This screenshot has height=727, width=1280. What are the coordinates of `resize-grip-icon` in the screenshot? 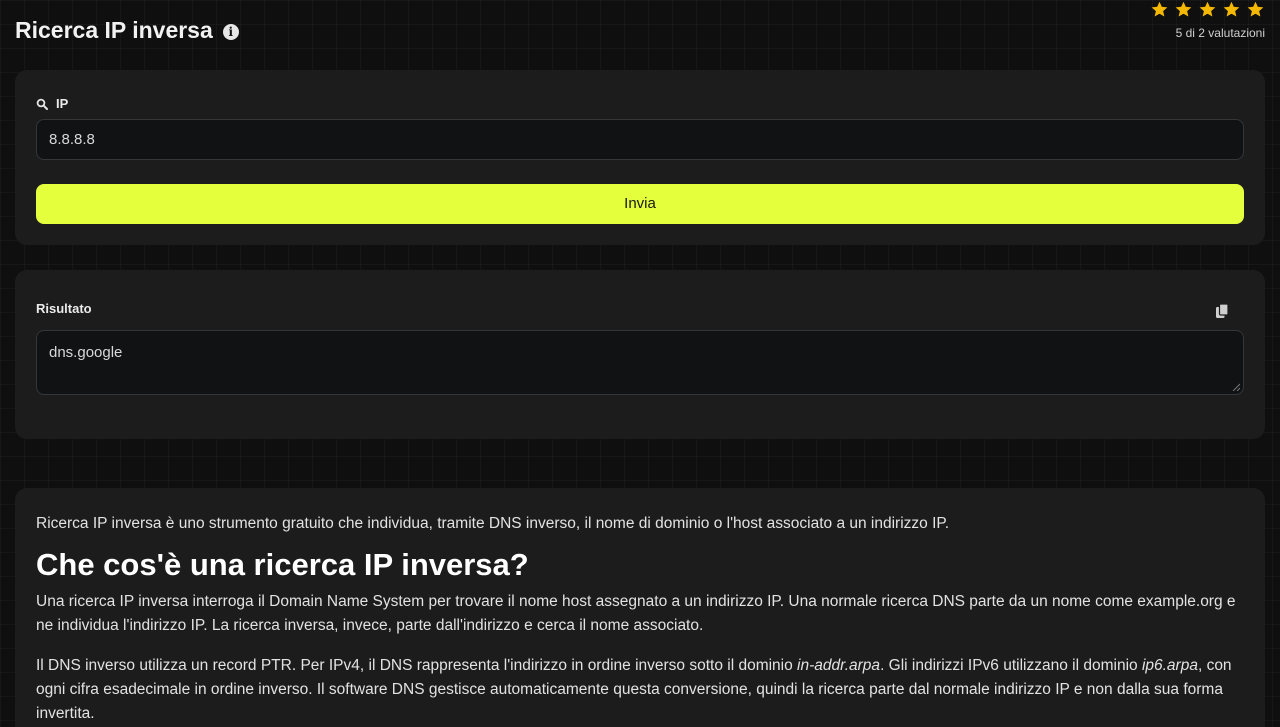 It's located at (1236, 387).